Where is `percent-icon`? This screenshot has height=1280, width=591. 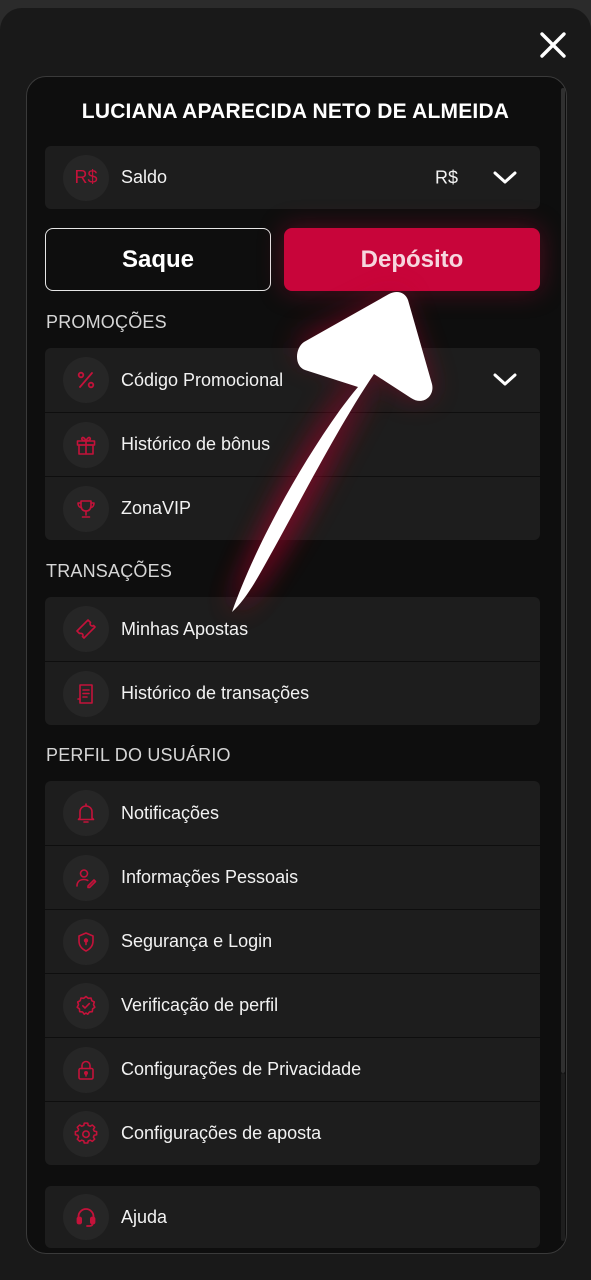
percent-icon is located at coordinates (86, 380).